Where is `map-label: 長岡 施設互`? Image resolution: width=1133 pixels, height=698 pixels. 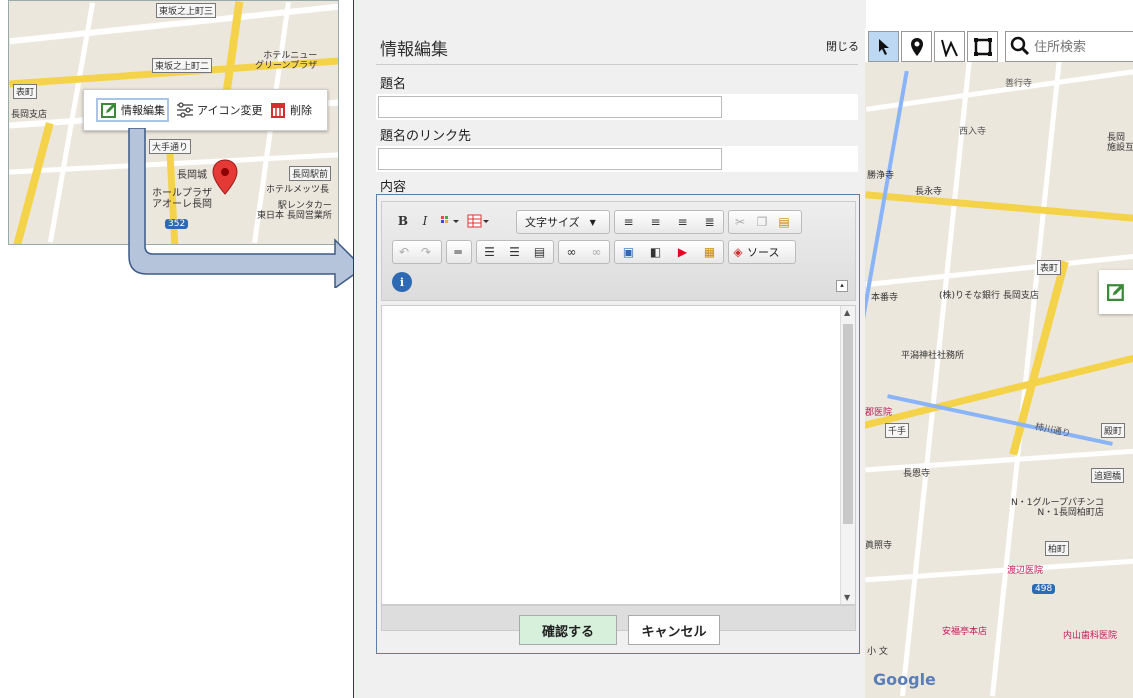
map-label: 長岡 施設互 is located at coordinates (1120, 143).